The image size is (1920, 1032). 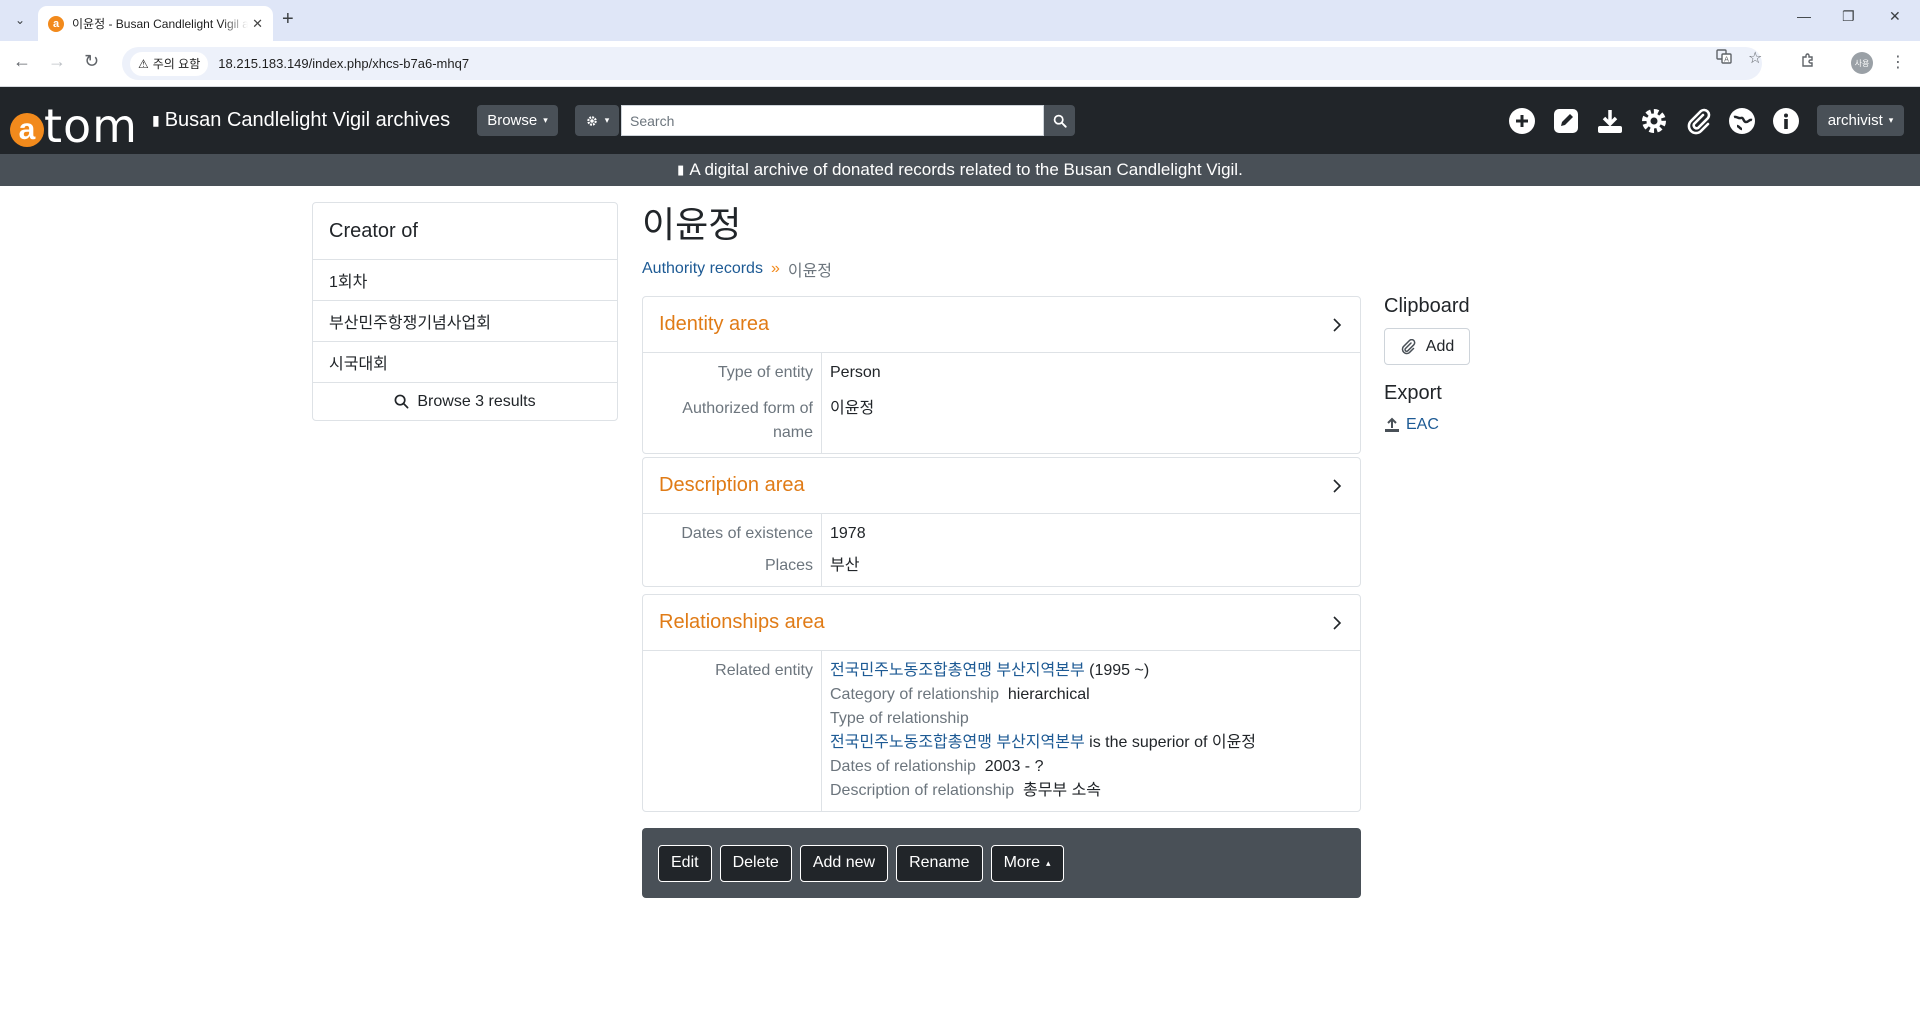 I want to click on logo-letter: a, so click(x=27, y=130).